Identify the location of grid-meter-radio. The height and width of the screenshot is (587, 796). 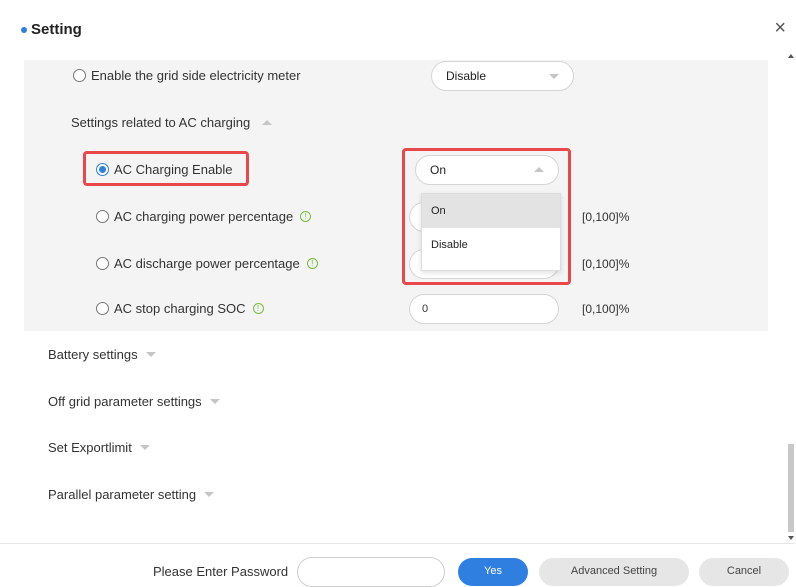
(79, 75).